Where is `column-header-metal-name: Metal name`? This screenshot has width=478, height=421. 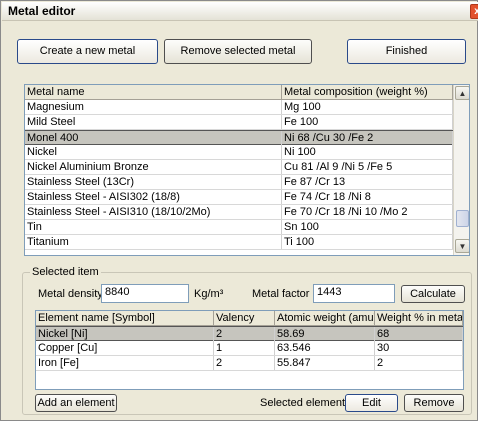
column-header-metal-name: Metal name is located at coordinates (153, 92).